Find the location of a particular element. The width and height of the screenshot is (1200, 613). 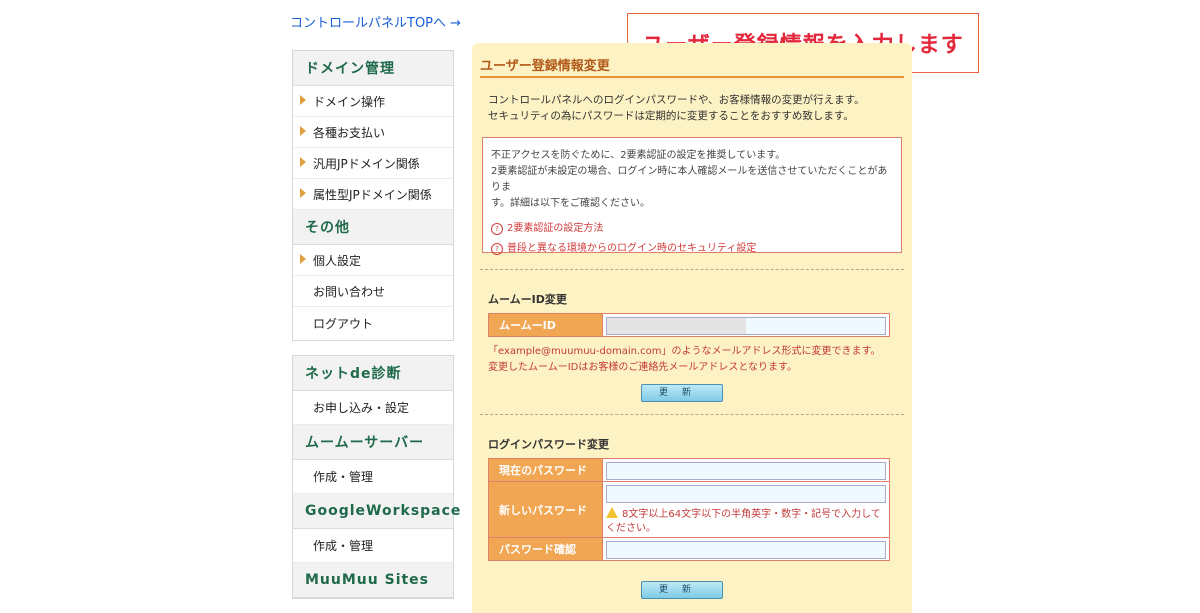

warning-icon is located at coordinates (612, 512).